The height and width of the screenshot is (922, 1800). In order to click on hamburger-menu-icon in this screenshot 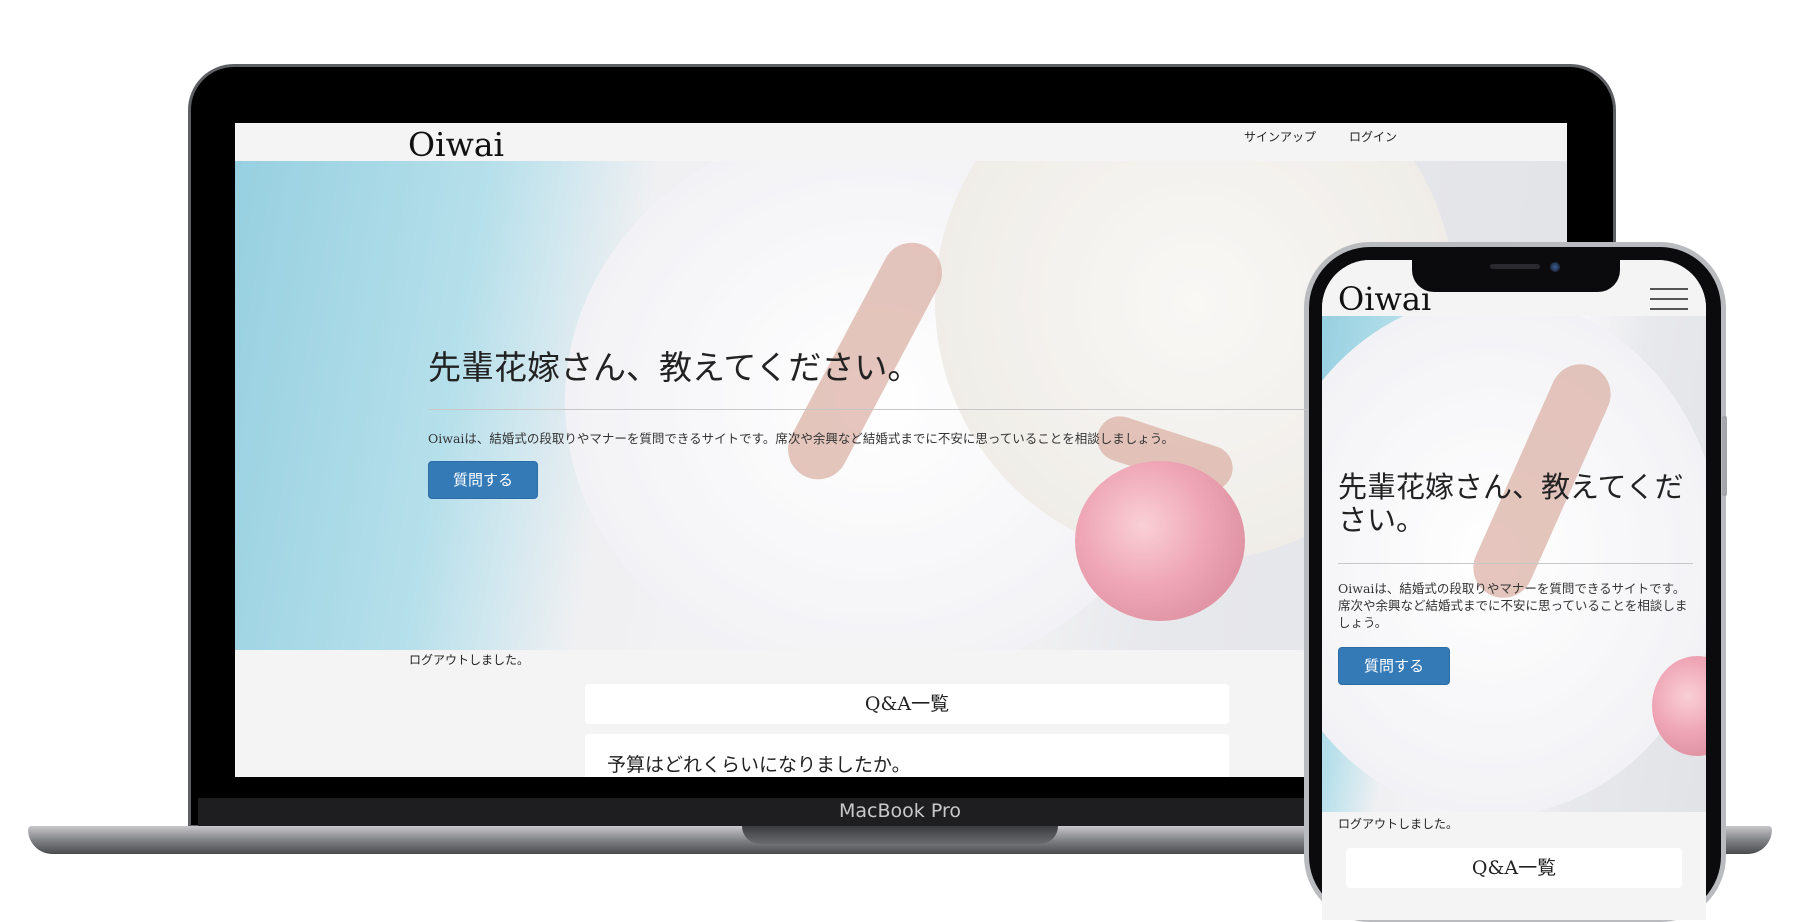, I will do `click(1669, 300)`.